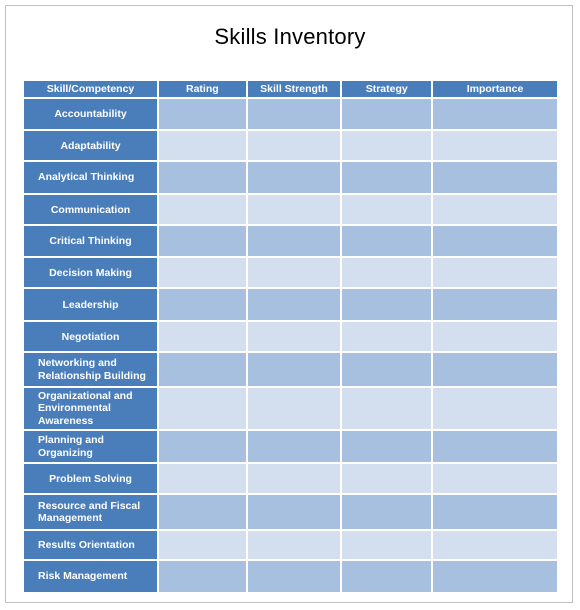 Image resolution: width=580 pixels, height=610 pixels. Describe the element at coordinates (90, 512) in the screenshot. I see `row-label-cell: Resource and Fiscal Management` at that location.